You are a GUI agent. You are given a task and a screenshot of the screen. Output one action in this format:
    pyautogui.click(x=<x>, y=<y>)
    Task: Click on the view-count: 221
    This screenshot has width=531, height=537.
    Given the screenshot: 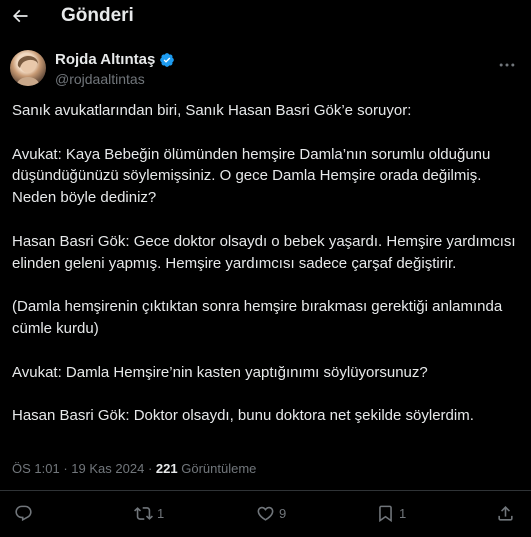 What is the action you would take?
    pyautogui.click(x=166, y=468)
    